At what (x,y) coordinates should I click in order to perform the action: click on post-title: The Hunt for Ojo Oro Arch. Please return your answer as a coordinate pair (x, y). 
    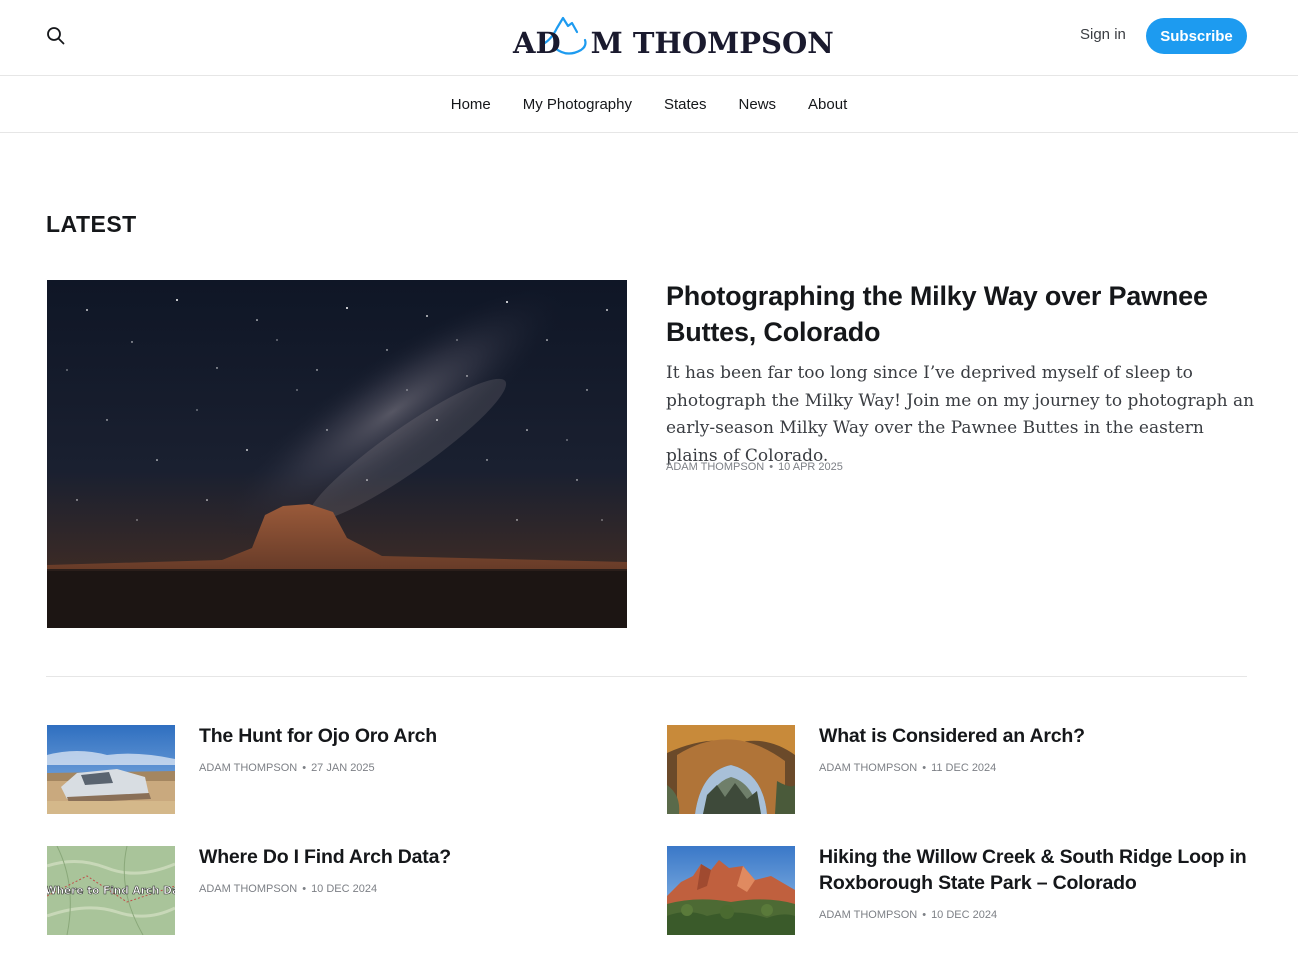
    Looking at the image, I should click on (414, 736).